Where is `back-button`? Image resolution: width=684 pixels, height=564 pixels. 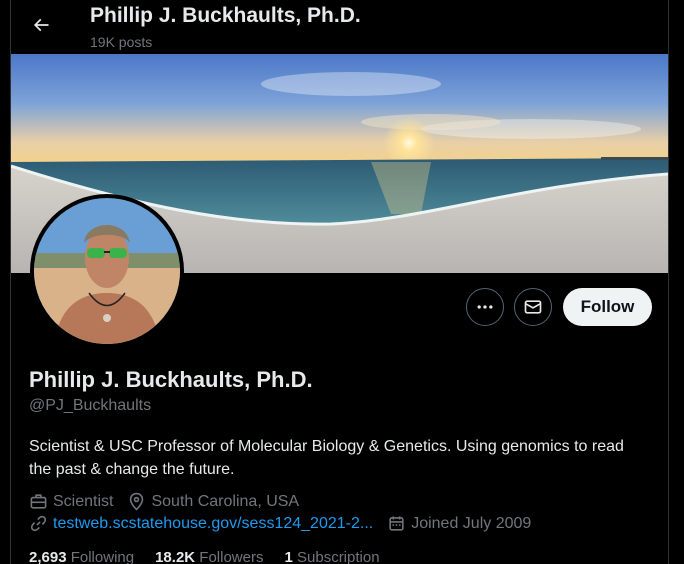
back-button is located at coordinates (41, 25).